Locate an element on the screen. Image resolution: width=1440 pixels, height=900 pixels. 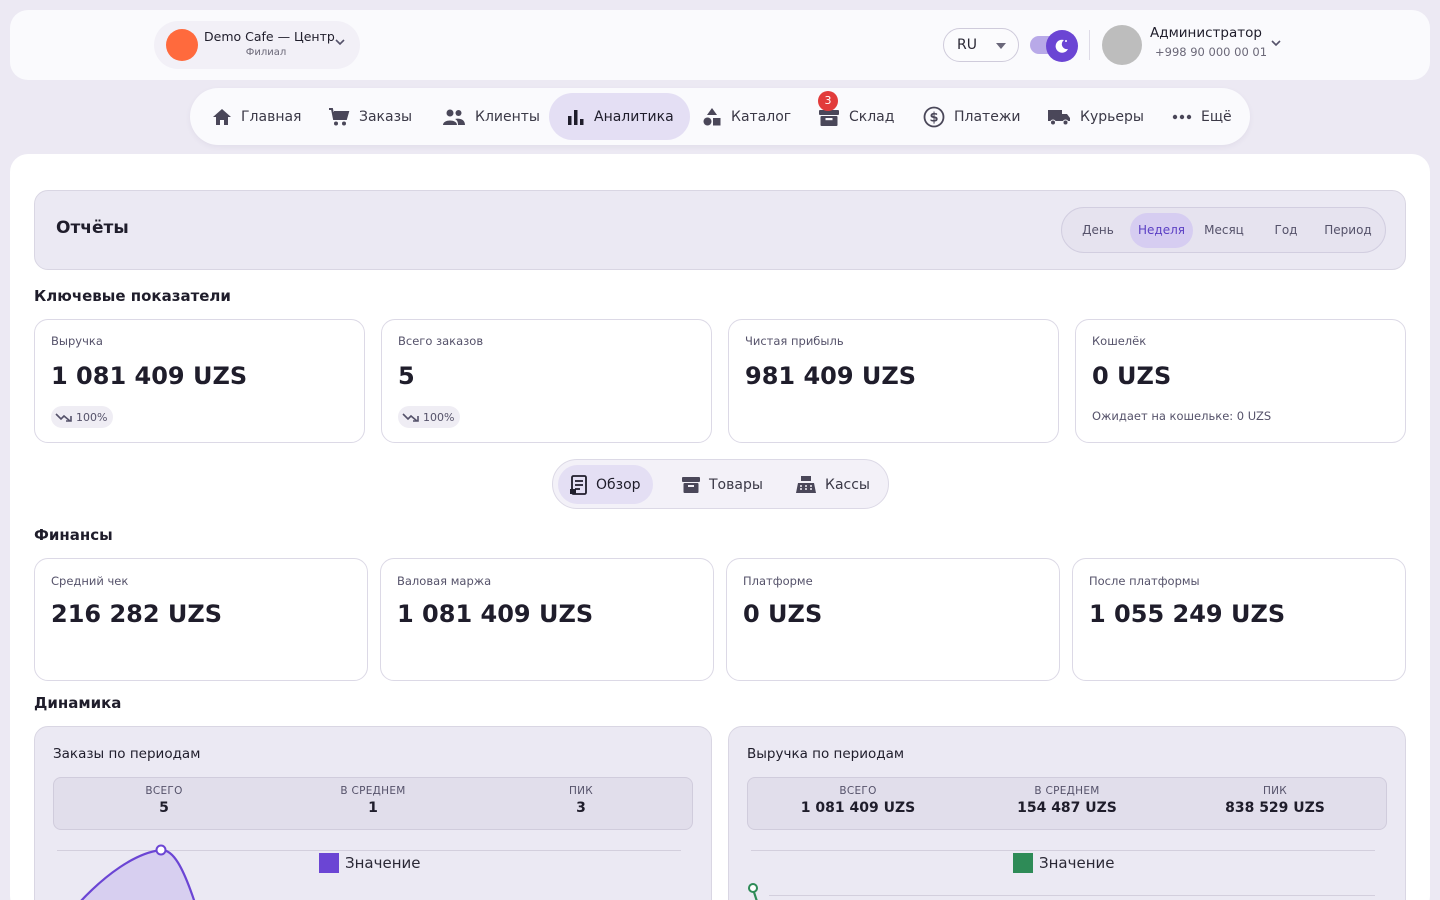
card-label: Всего заказов is located at coordinates (441, 341).